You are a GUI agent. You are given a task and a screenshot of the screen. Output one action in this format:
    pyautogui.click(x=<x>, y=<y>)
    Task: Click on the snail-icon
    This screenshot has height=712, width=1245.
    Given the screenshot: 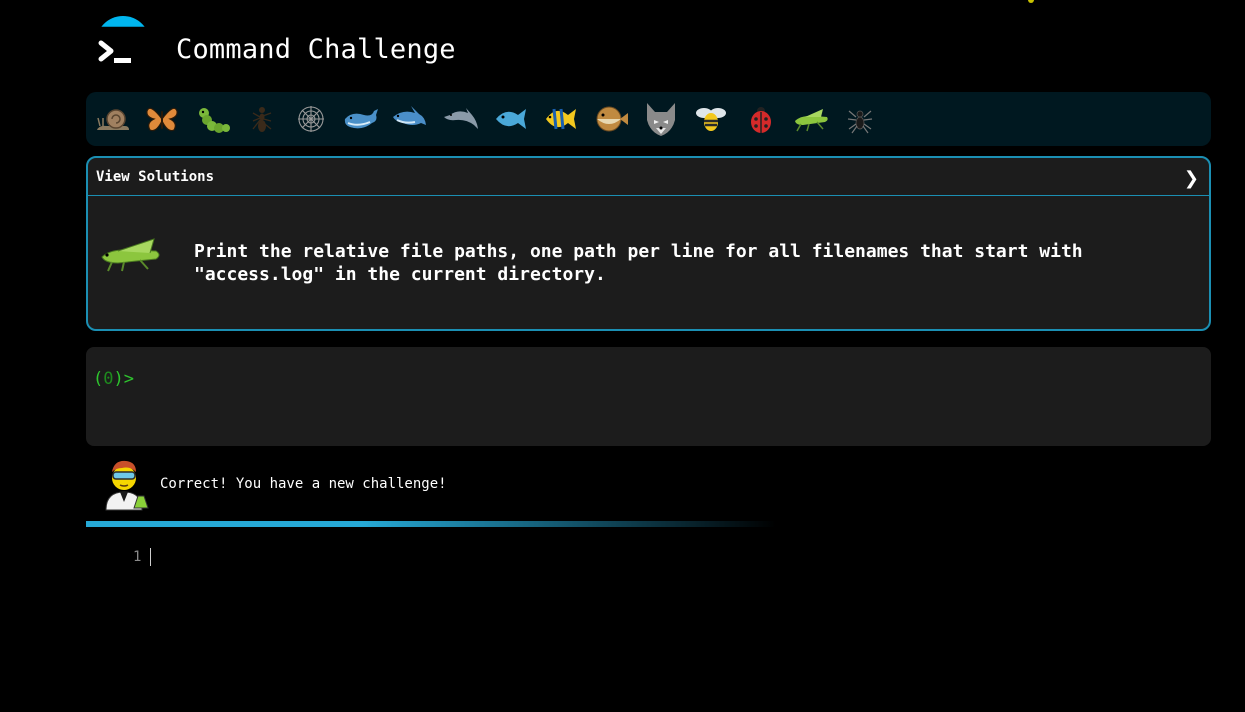 What is the action you would take?
    pyautogui.click(x=113, y=119)
    